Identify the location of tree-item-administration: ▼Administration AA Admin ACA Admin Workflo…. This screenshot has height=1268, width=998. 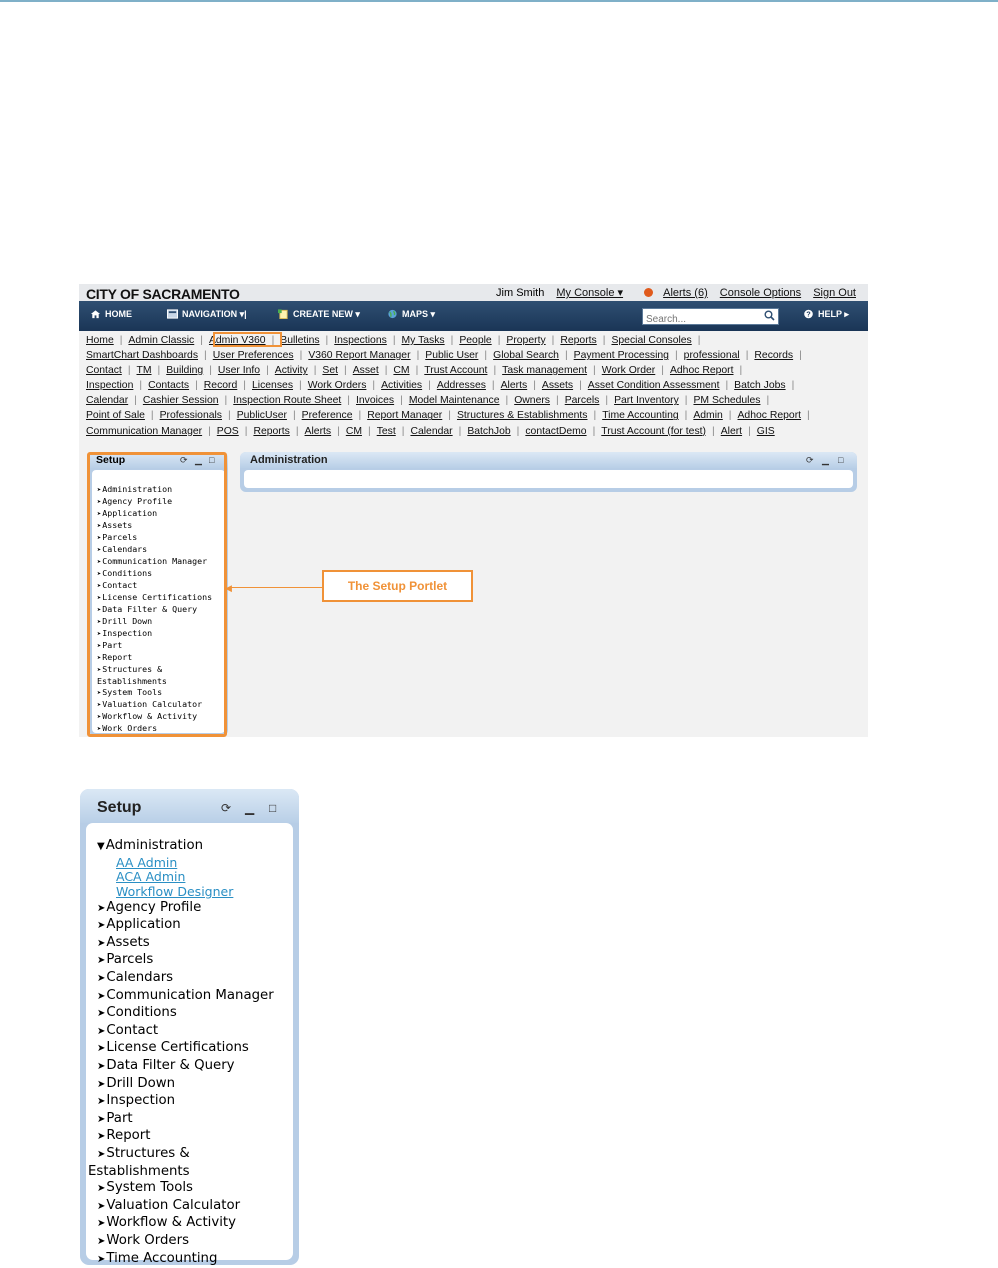
(195, 869).